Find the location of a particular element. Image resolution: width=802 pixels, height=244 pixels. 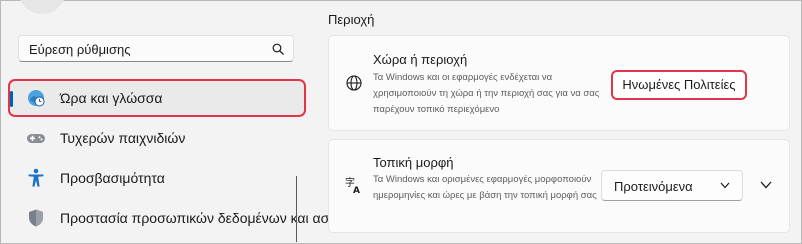

sidebar-item-accessibility: Προσβασιμότητα is located at coordinates (157, 178).